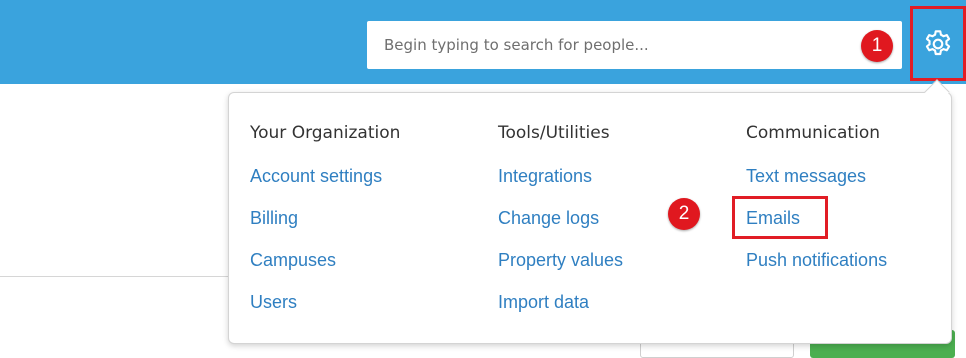  Describe the element at coordinates (816, 218) in the screenshot. I see `menu-link-emails: Emails` at that location.